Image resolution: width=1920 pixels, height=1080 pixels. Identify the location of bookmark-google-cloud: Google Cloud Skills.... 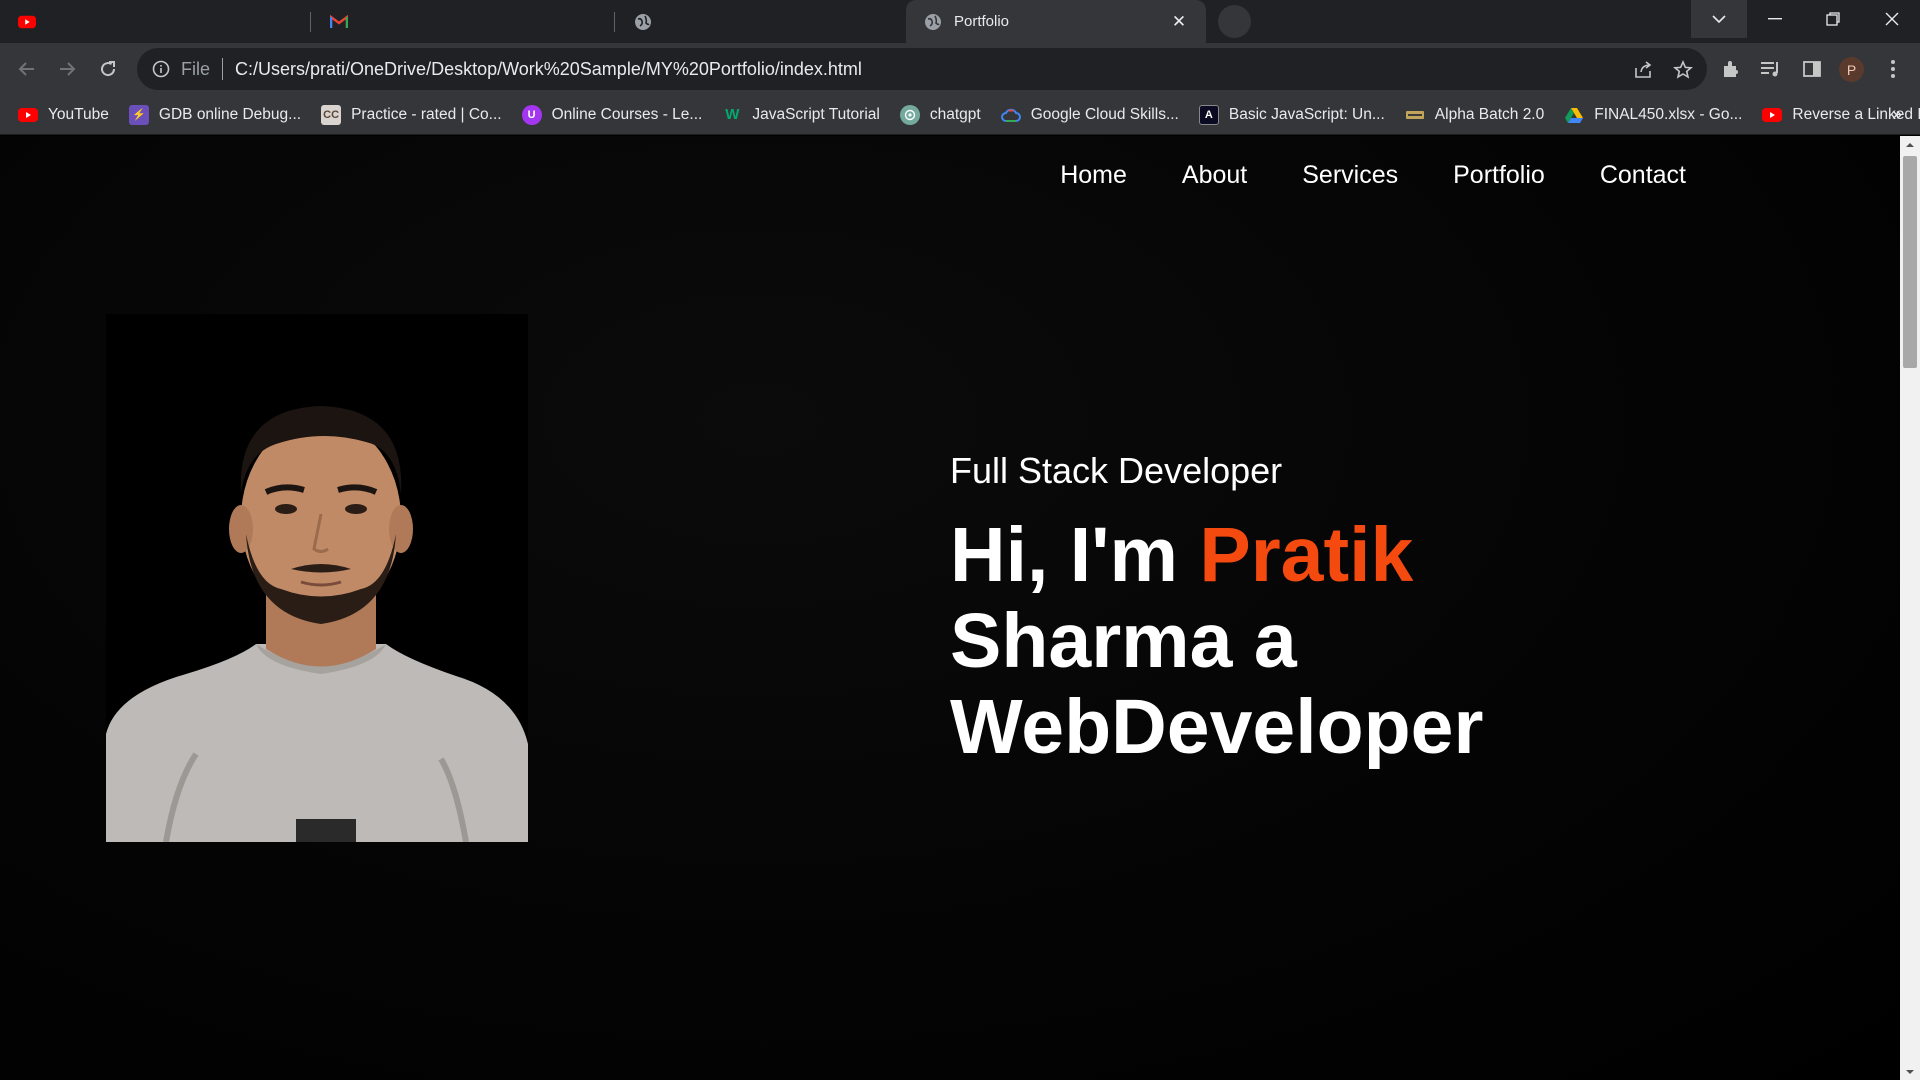
(1089, 115).